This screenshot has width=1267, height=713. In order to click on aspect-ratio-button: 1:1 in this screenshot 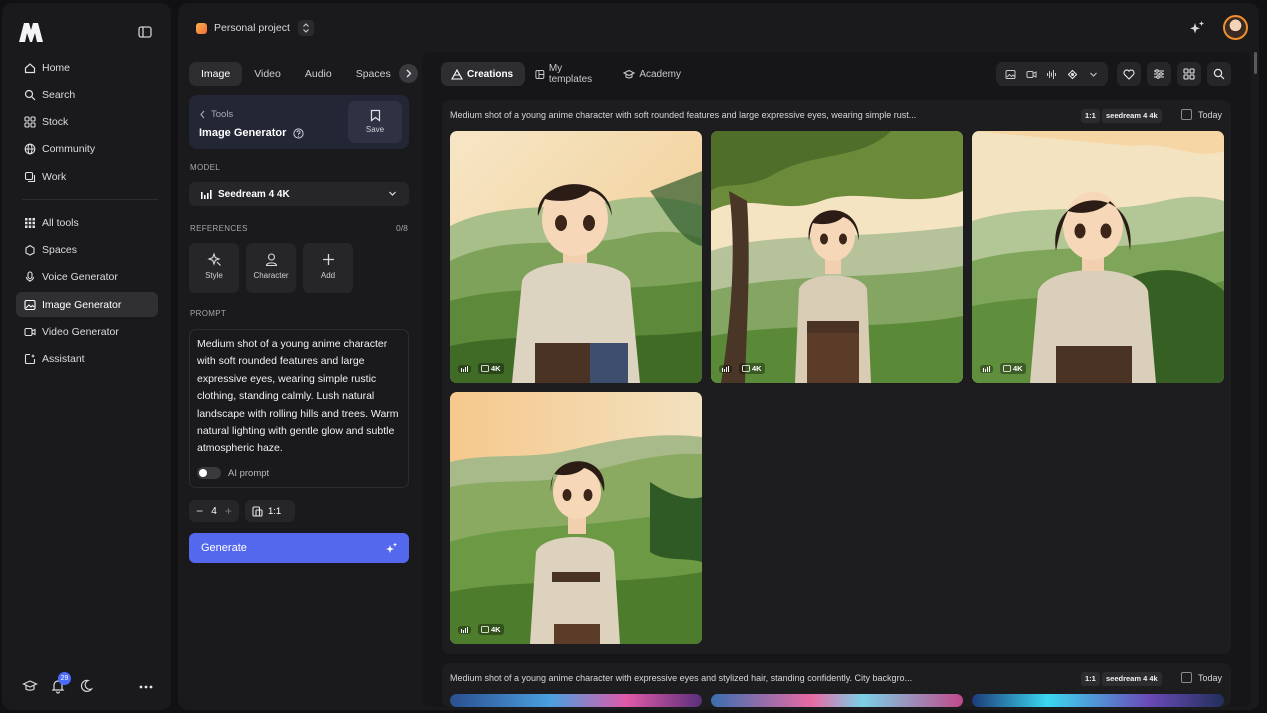, I will do `click(270, 511)`.